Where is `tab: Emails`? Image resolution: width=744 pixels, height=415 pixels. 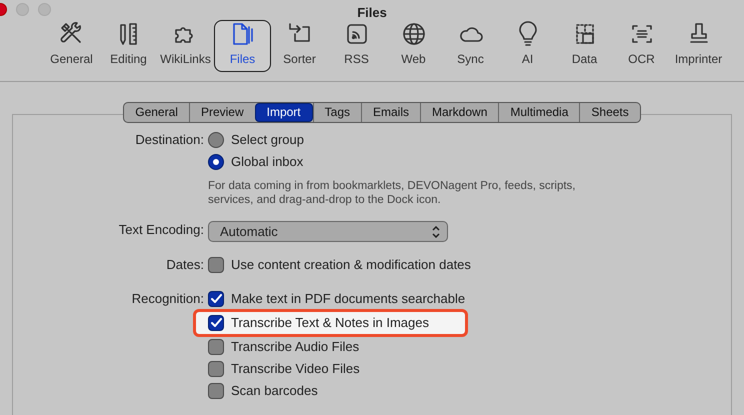
tab: Emails is located at coordinates (390, 112).